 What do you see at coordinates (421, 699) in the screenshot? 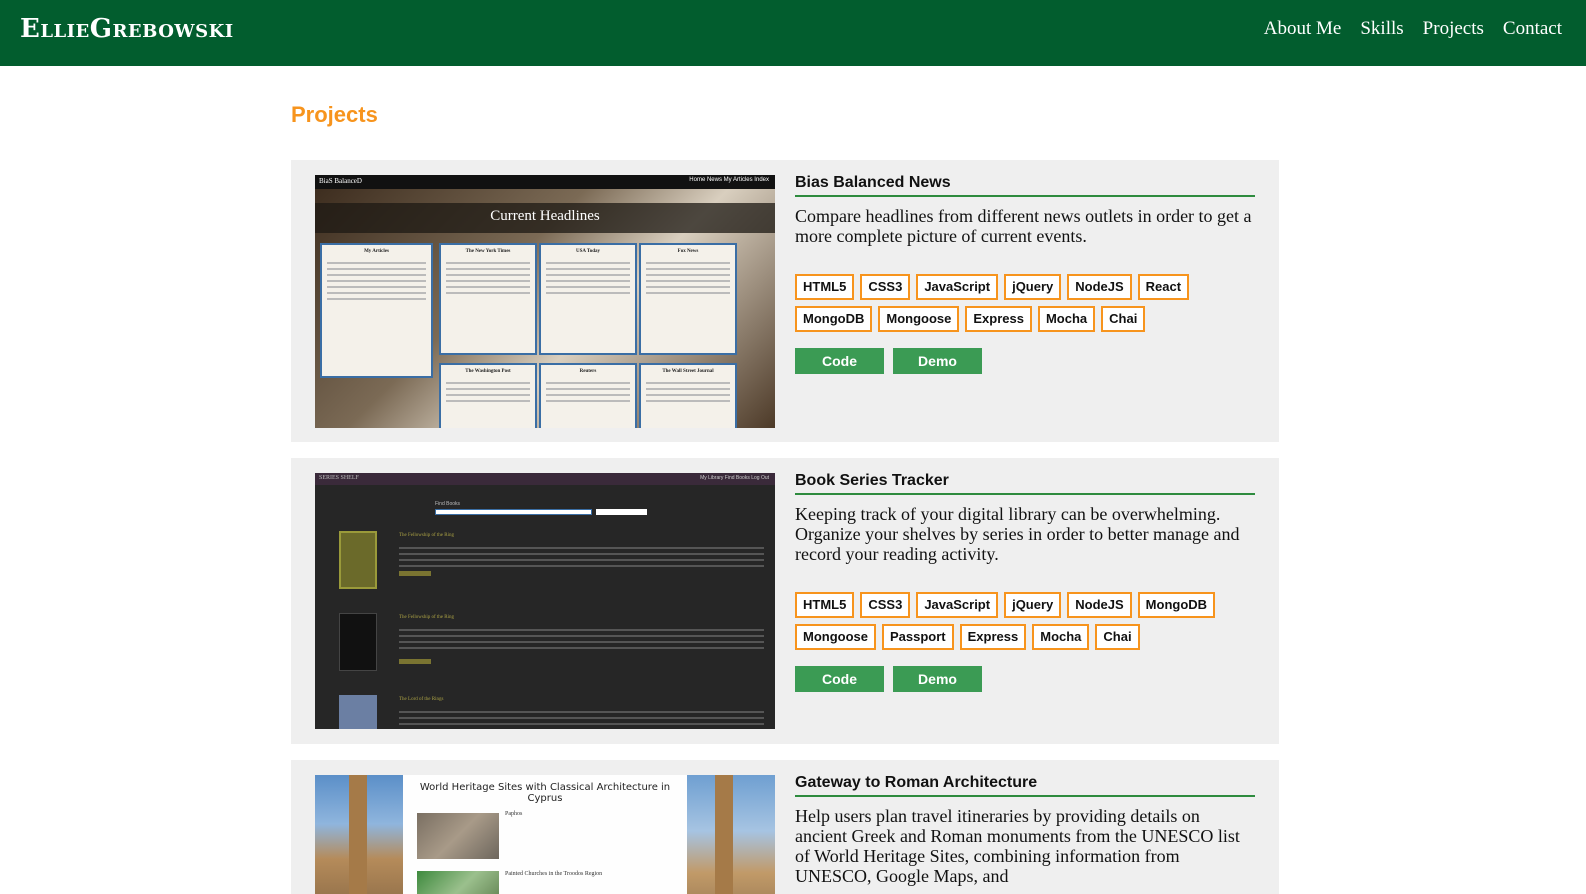
I see `preview-book-title: The Lord of the Rings` at bounding box center [421, 699].